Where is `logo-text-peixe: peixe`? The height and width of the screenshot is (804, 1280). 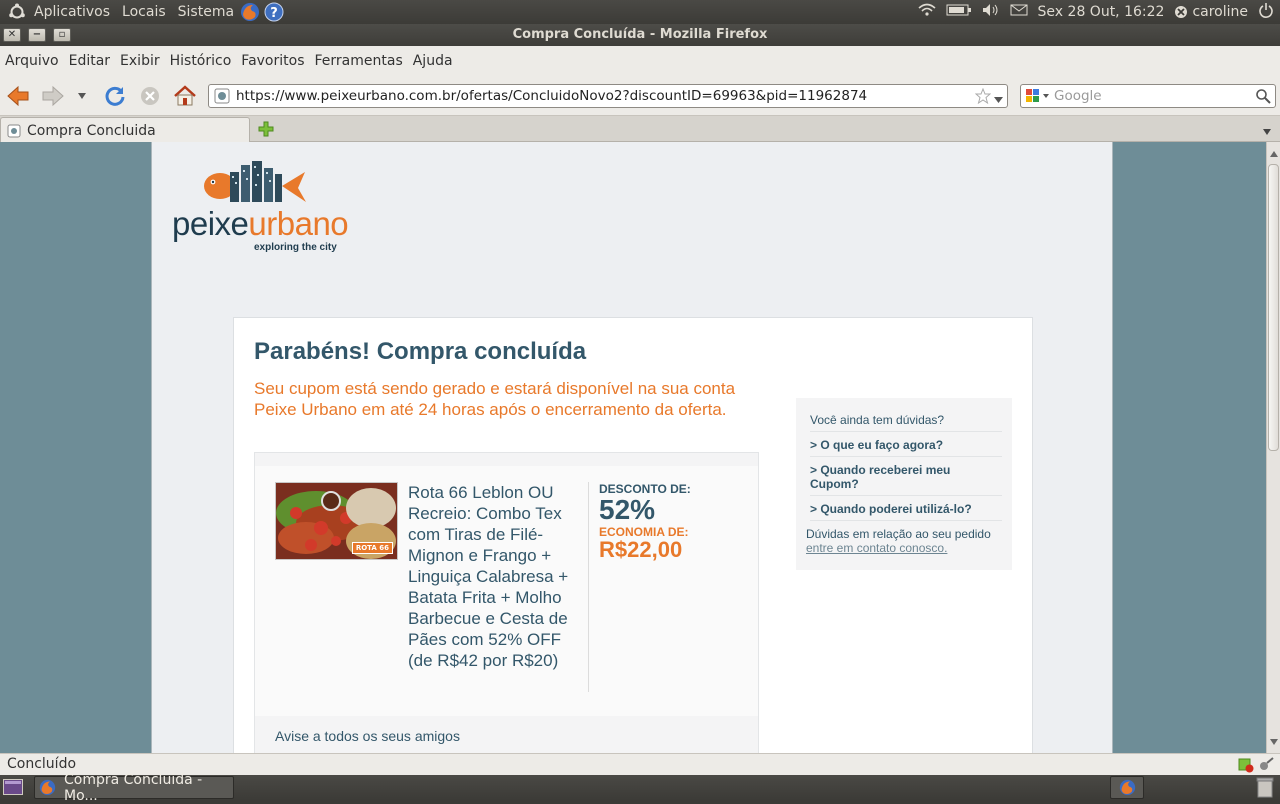 logo-text-peixe: peixe is located at coordinates (210, 223).